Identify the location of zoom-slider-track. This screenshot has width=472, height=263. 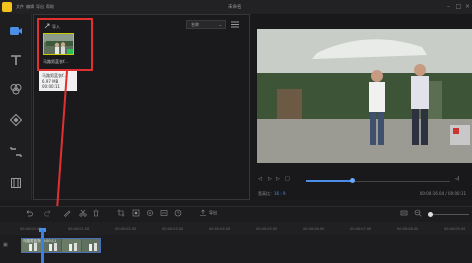
(450, 214).